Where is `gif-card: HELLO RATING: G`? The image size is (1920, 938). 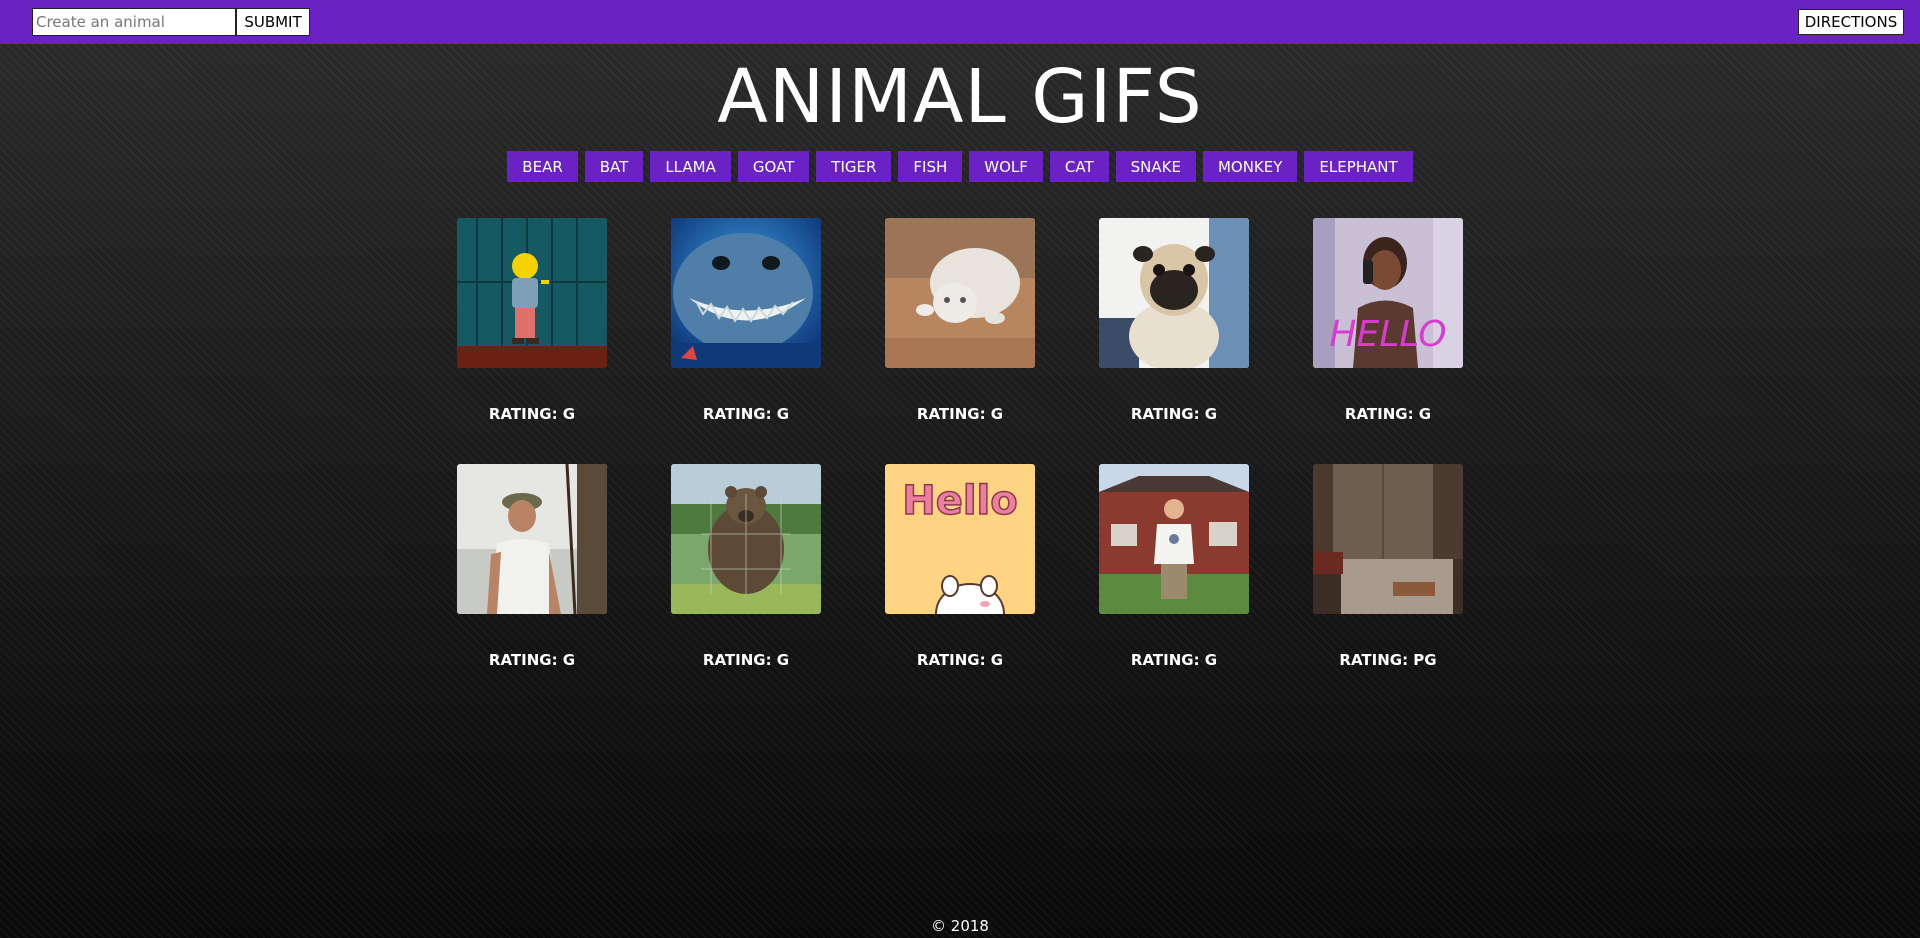 gif-card: HELLO RATING: G is located at coordinates (1388, 320).